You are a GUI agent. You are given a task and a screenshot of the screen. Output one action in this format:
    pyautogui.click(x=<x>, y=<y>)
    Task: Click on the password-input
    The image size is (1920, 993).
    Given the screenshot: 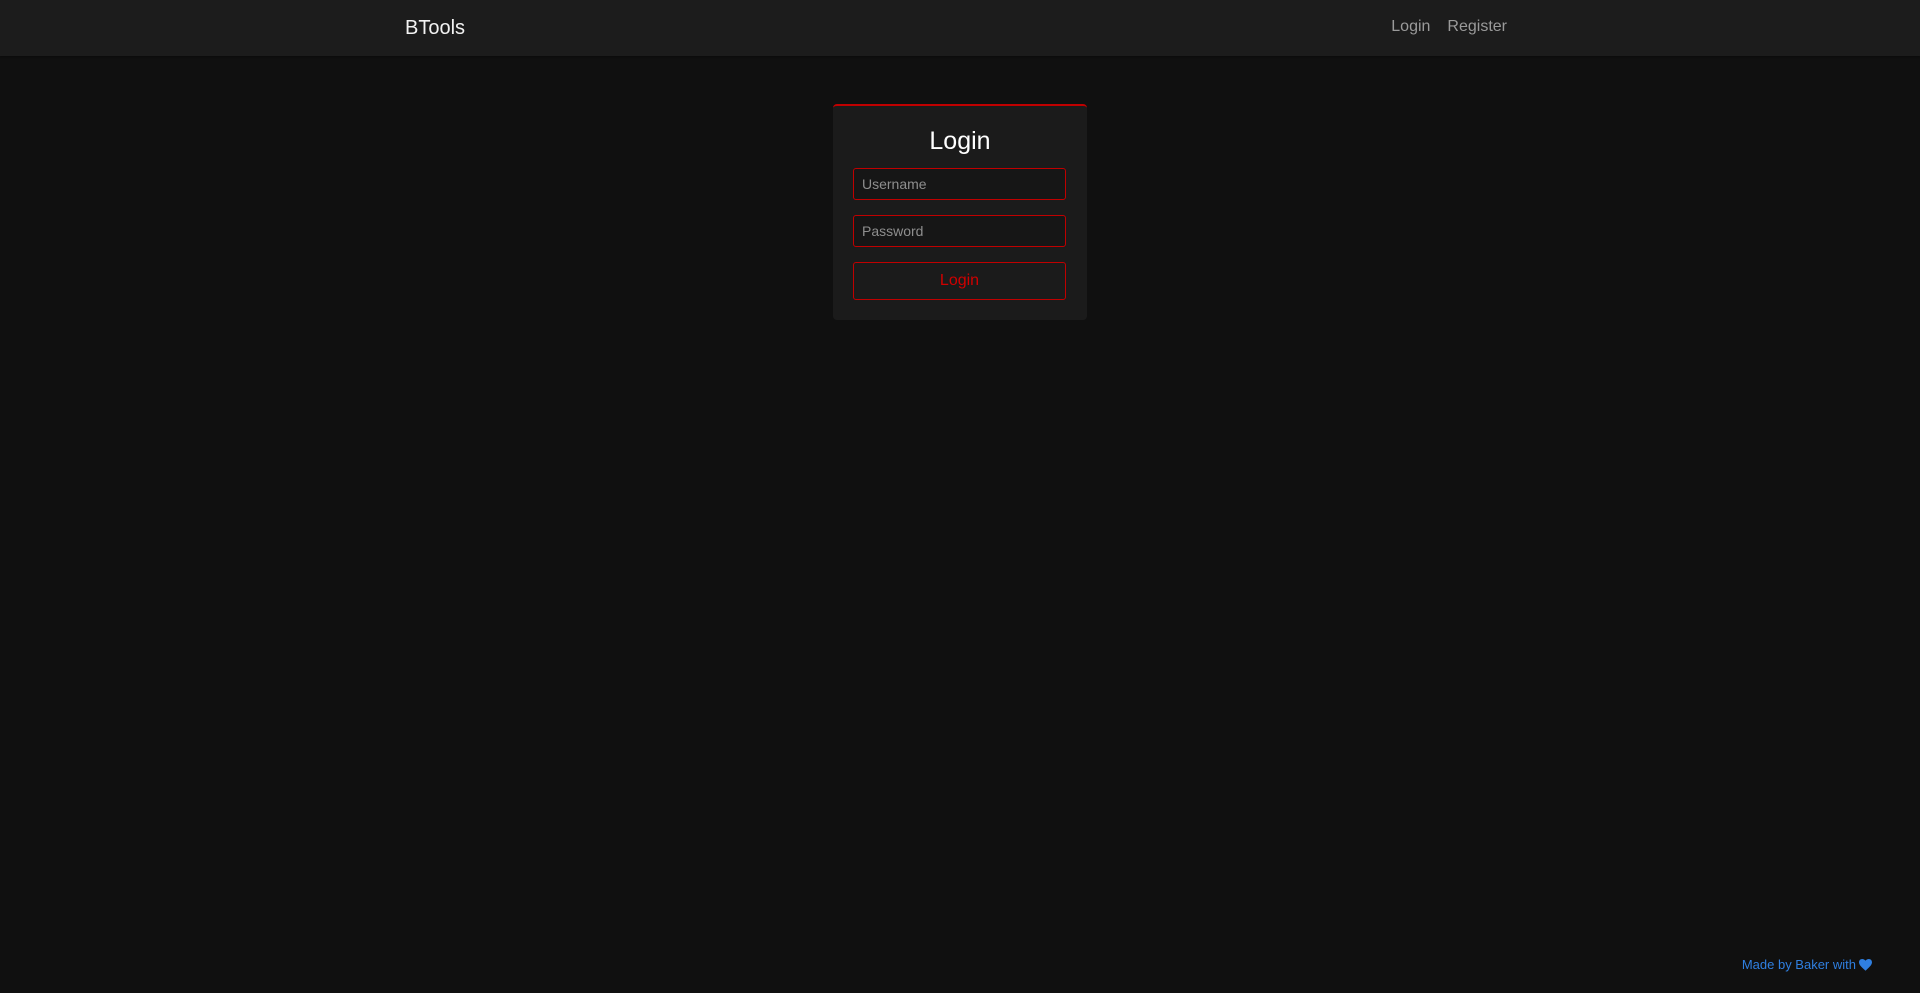 What is the action you would take?
    pyautogui.click(x=959, y=231)
    